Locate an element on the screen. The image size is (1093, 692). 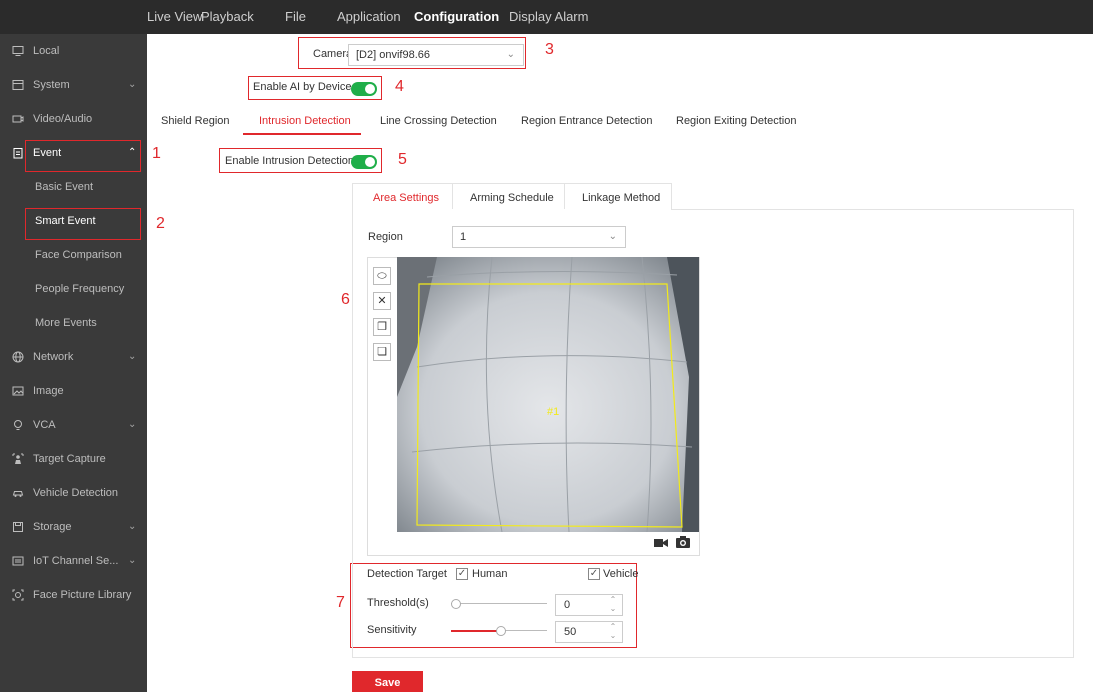
intrusion-detection-toggle is located at coordinates (364, 162).